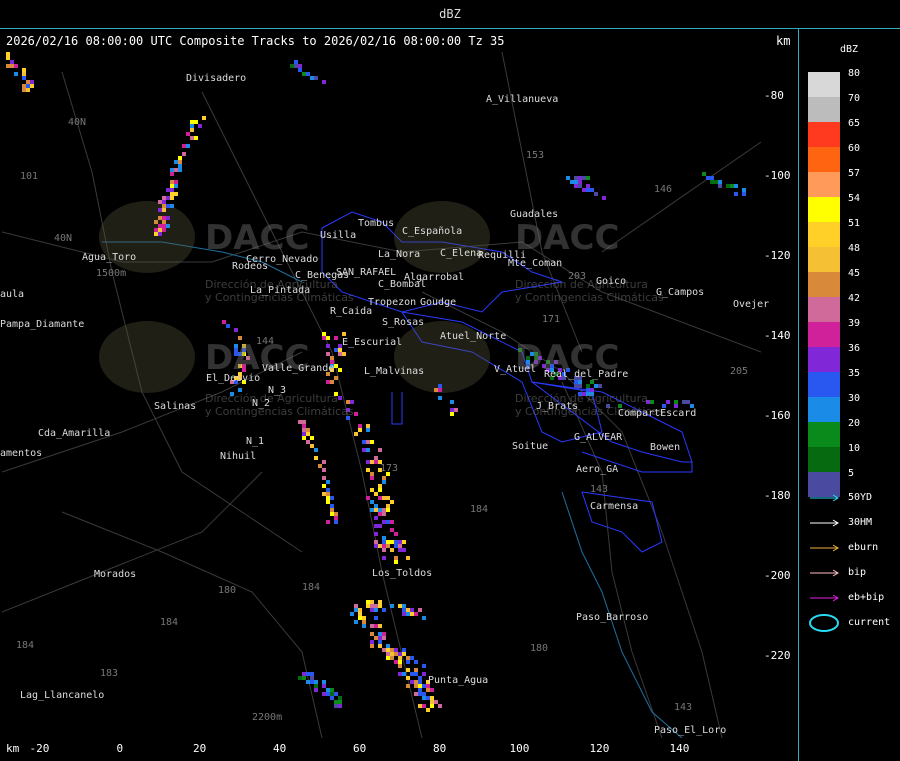 The width and height of the screenshot is (900, 761). Describe the element at coordinates (63, 238) in the screenshot. I see `route-label: 40N` at that location.